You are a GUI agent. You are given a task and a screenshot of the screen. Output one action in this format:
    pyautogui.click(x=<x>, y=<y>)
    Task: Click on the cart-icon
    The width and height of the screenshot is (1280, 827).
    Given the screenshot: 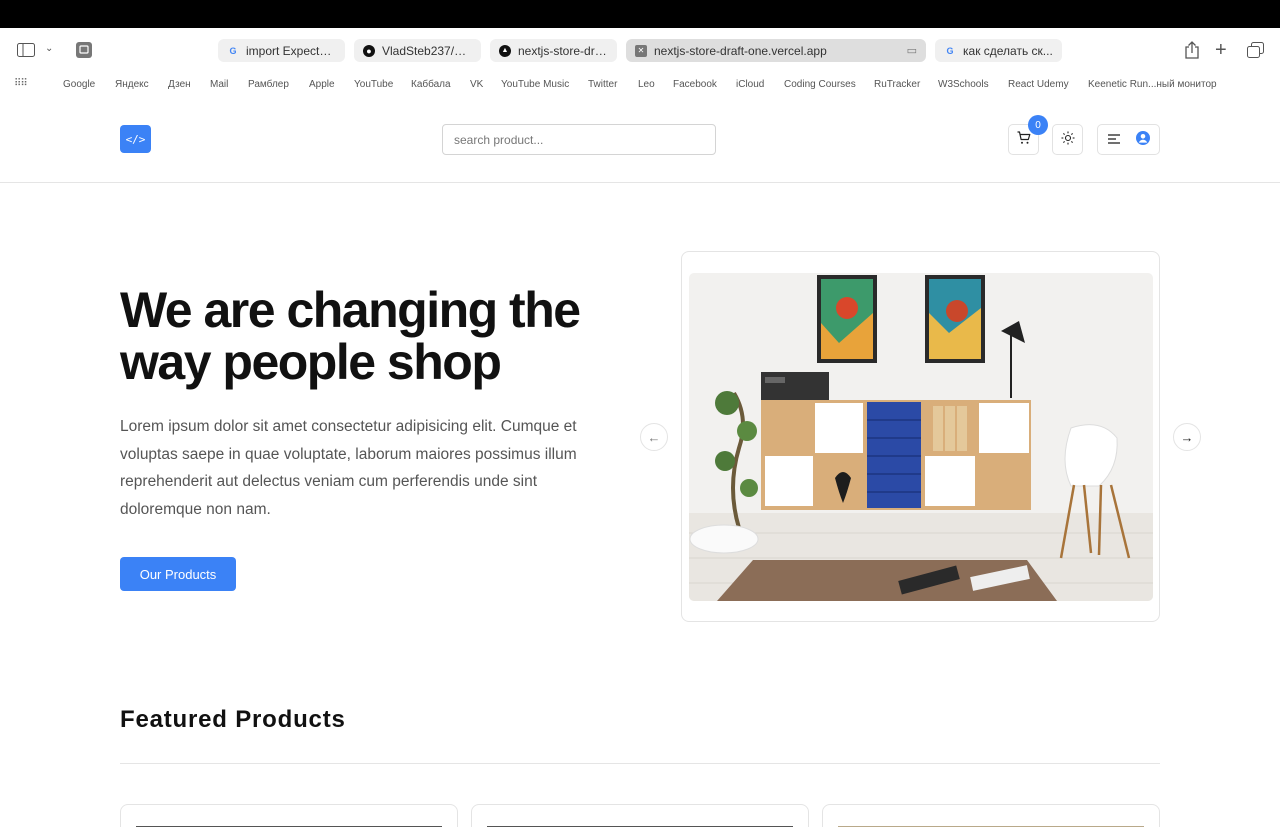 What is the action you would take?
    pyautogui.click(x=1024, y=139)
    